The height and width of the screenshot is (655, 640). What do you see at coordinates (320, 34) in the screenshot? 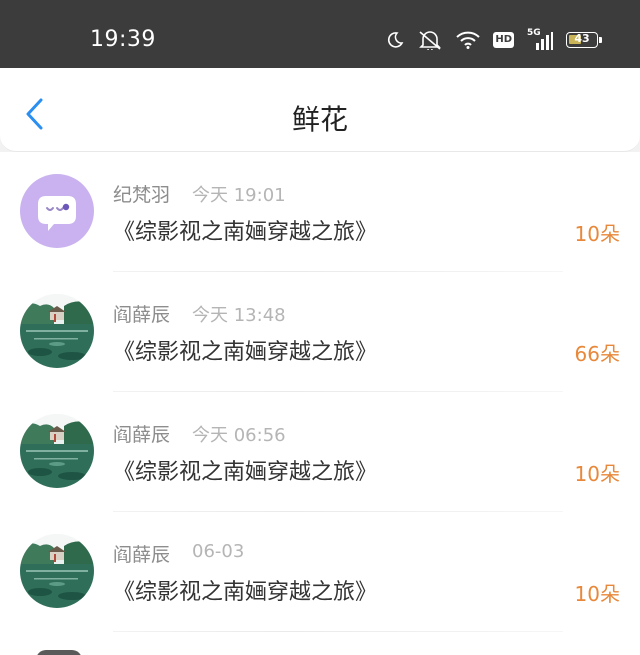
I see `status-bar: 19:39 HD 5G 43` at bounding box center [320, 34].